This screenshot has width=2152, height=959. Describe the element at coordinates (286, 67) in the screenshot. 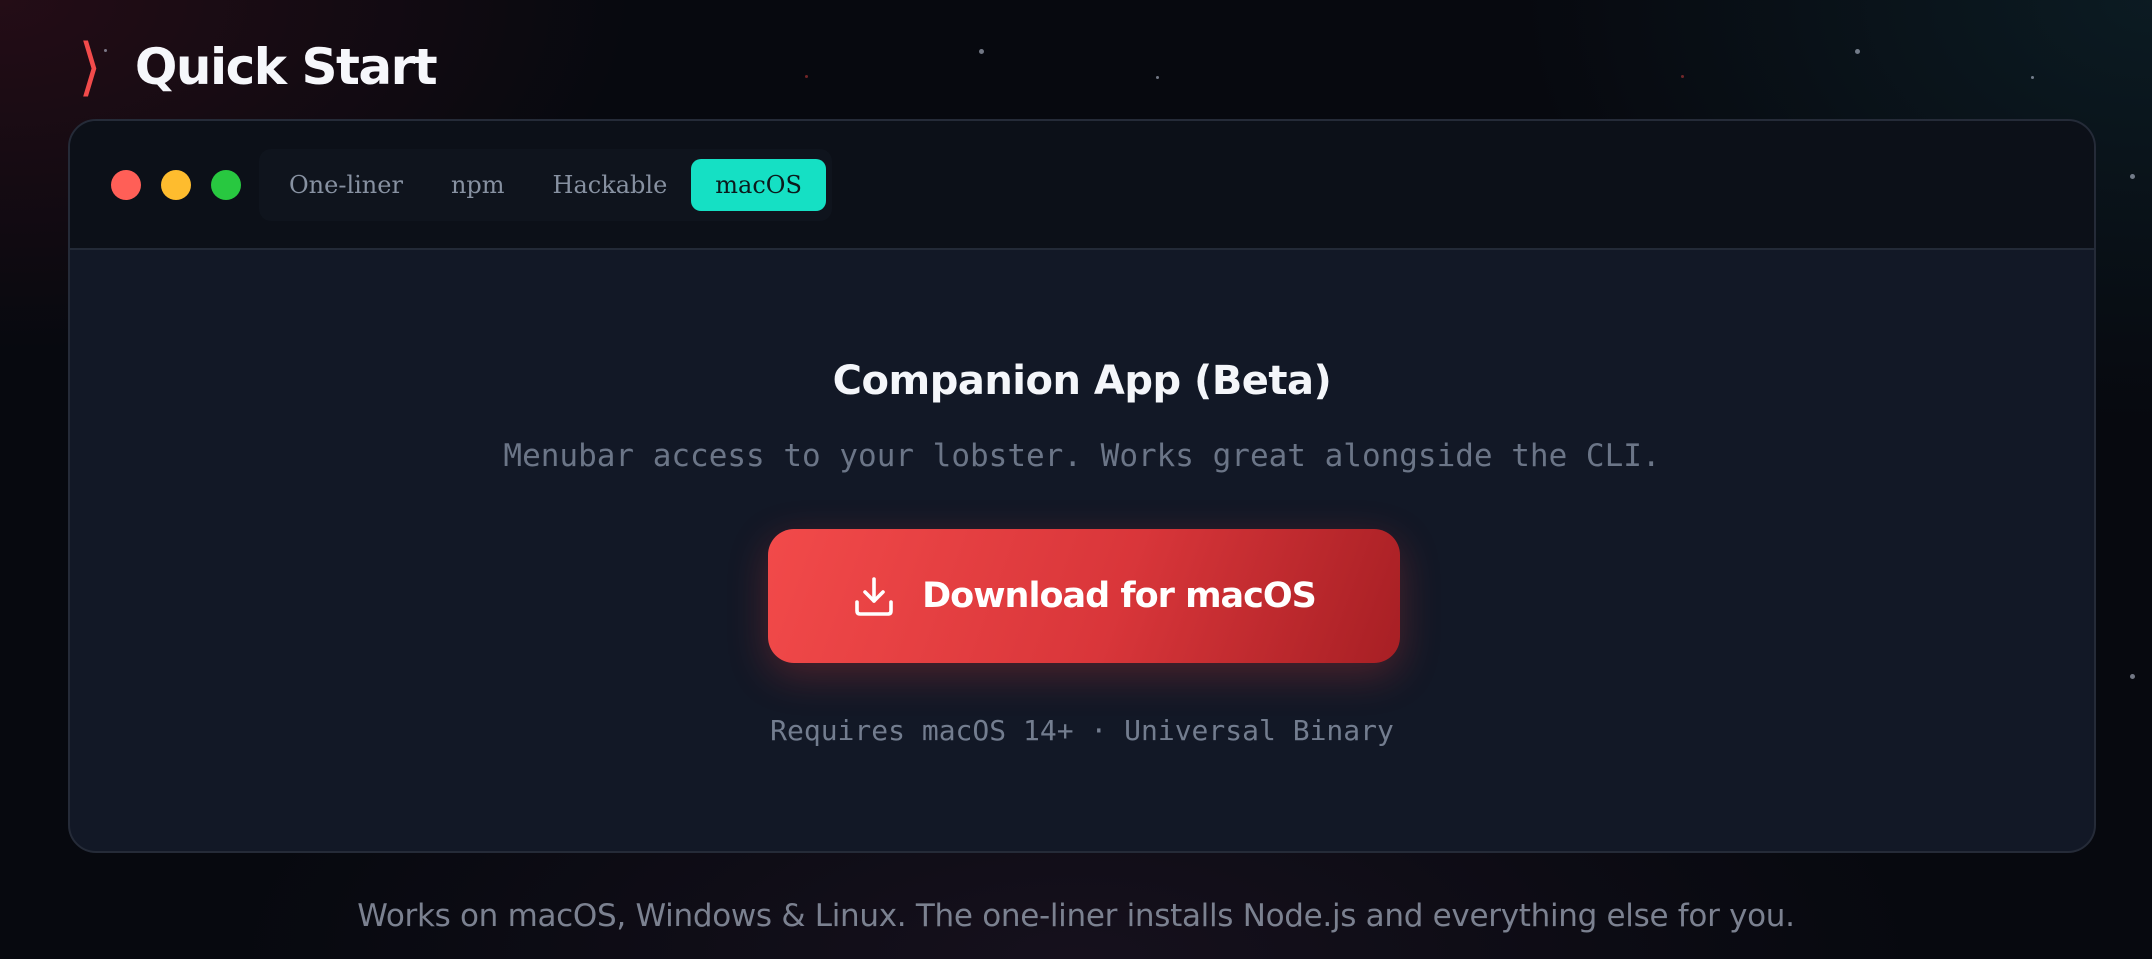

I see `section-title: Quick Start` at that location.